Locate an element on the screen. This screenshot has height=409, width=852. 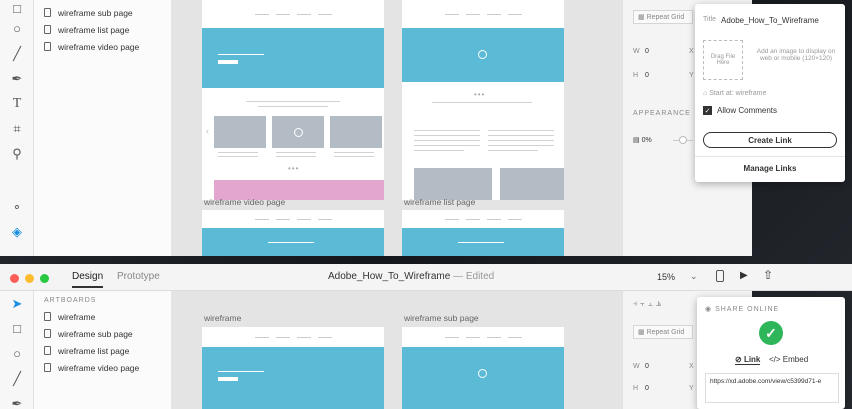
tab-design: Design is located at coordinates (88, 279).